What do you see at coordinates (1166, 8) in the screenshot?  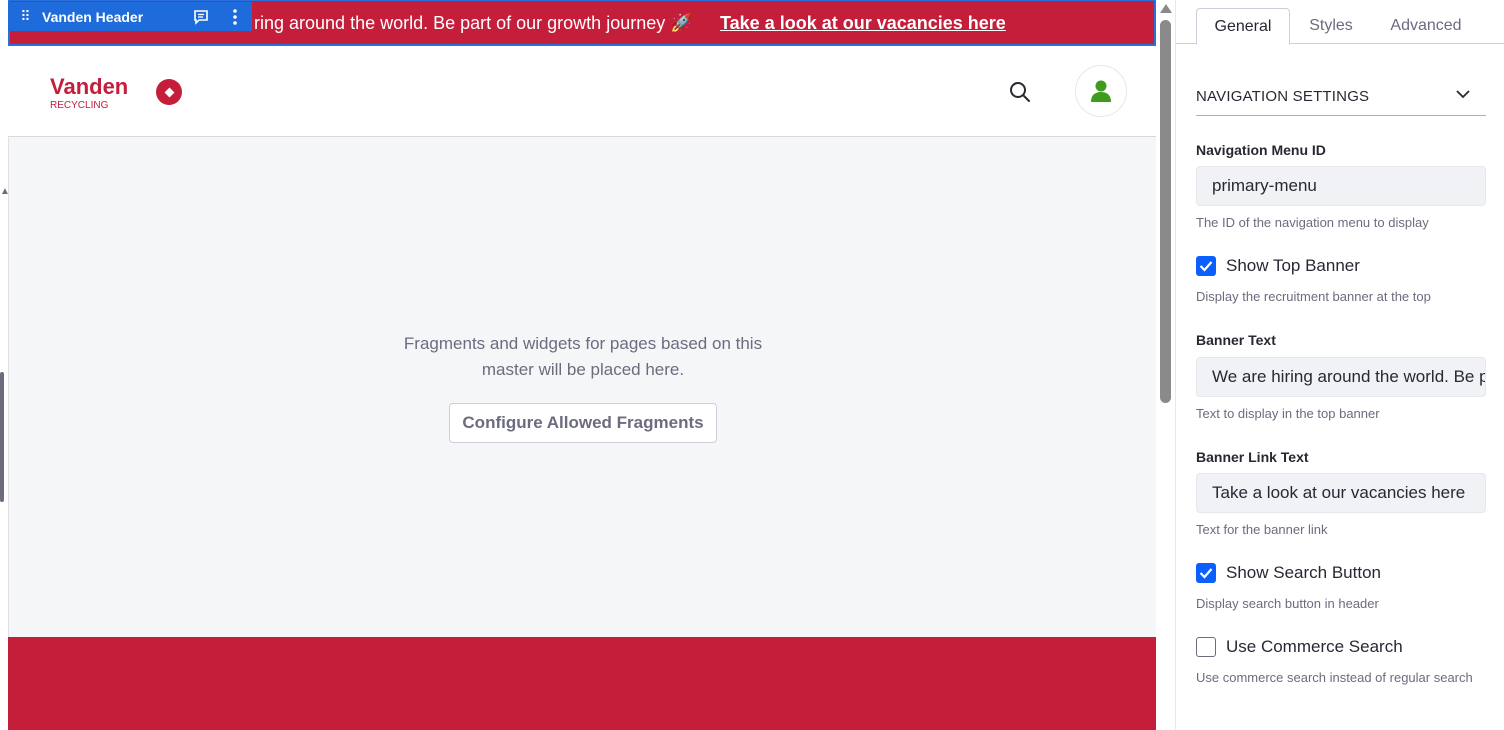 I see `scroll-up-icon` at bounding box center [1166, 8].